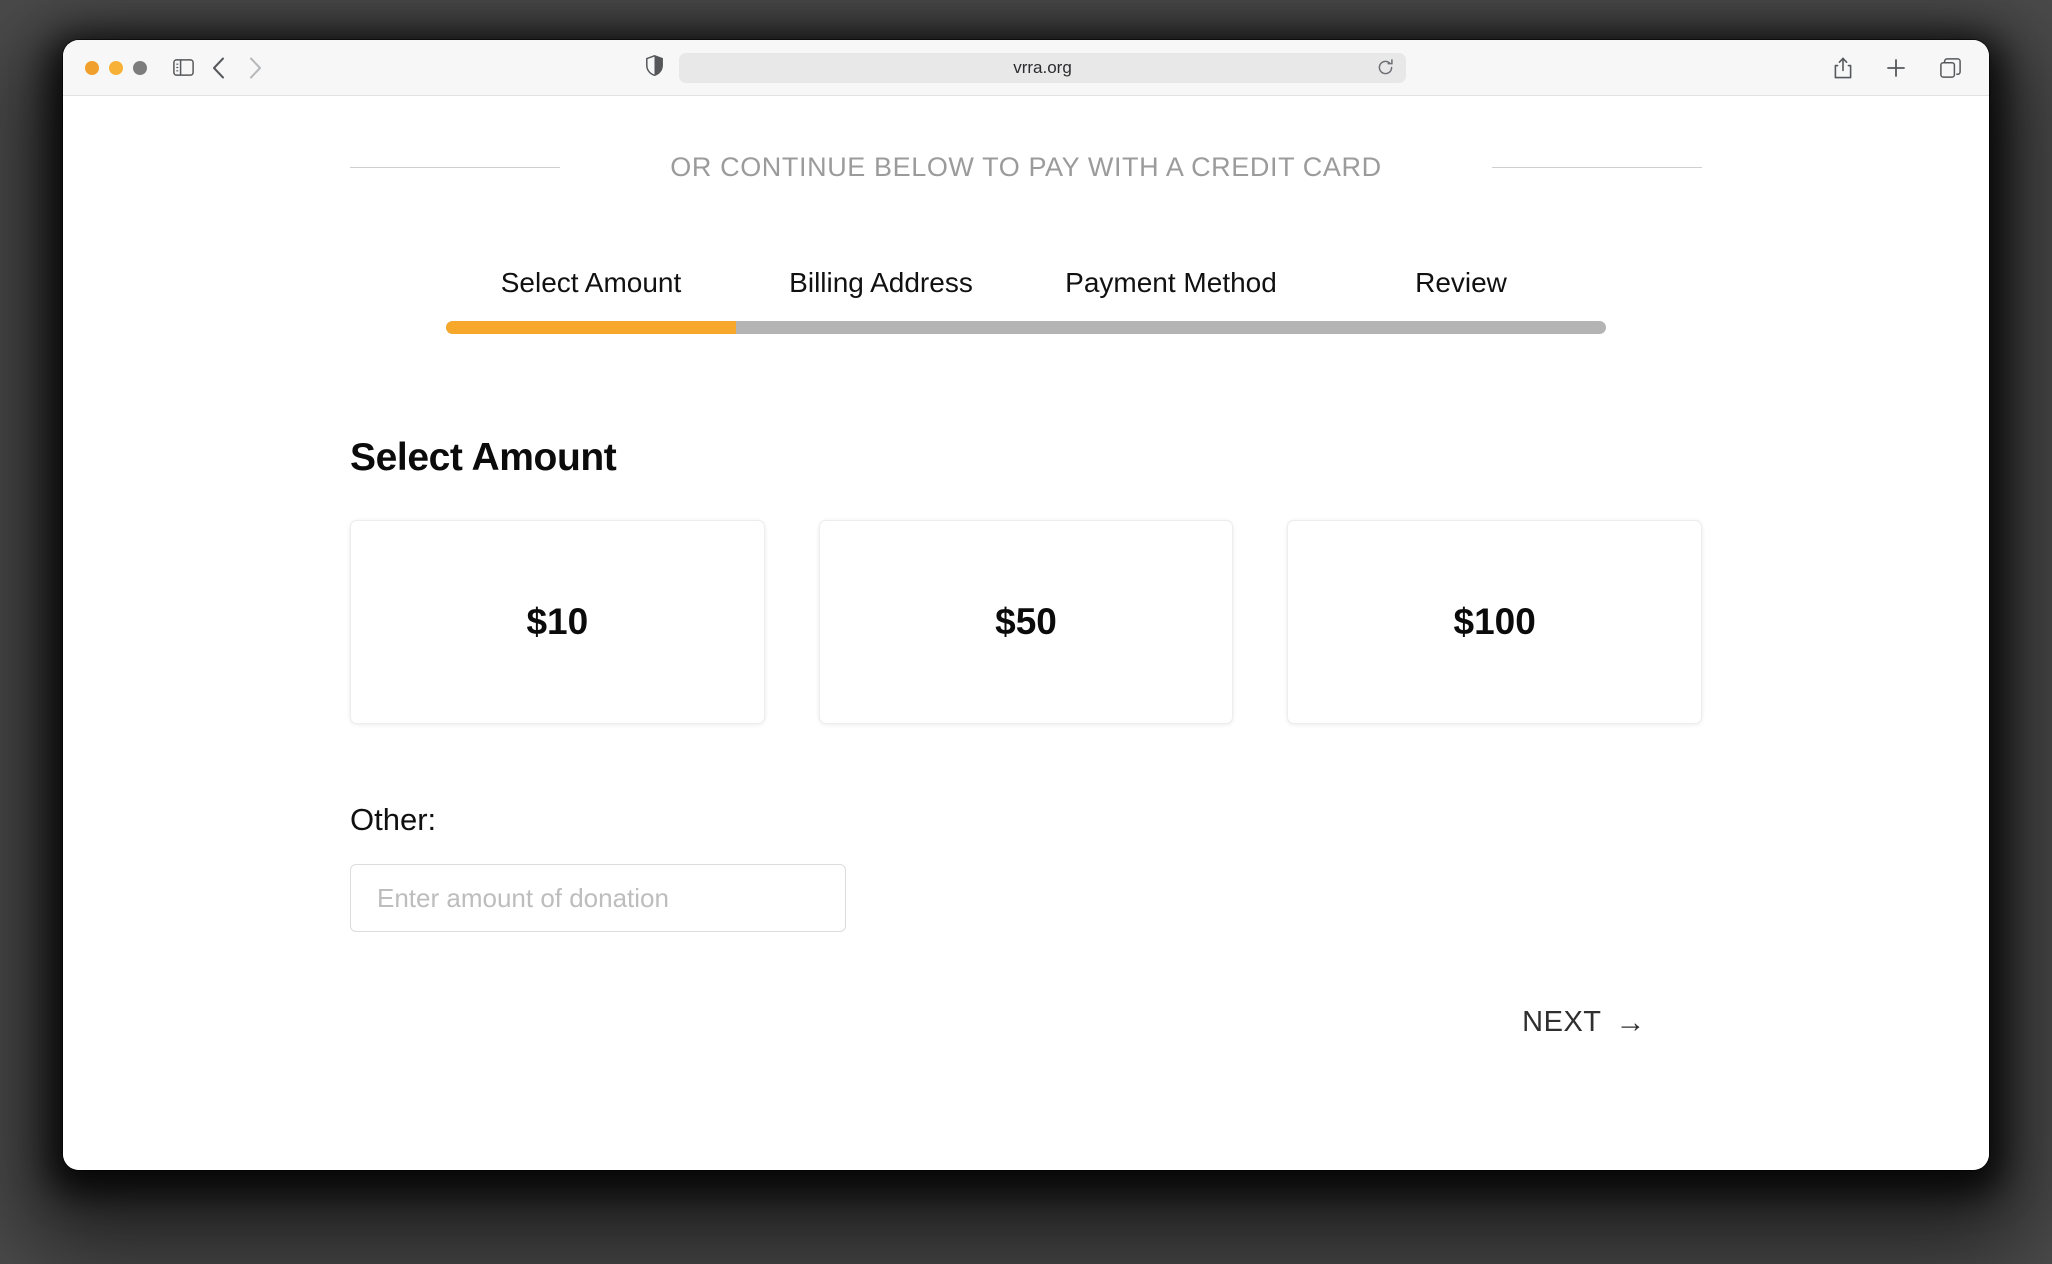  What do you see at coordinates (483, 457) in the screenshot?
I see `page-title: Select Amount` at bounding box center [483, 457].